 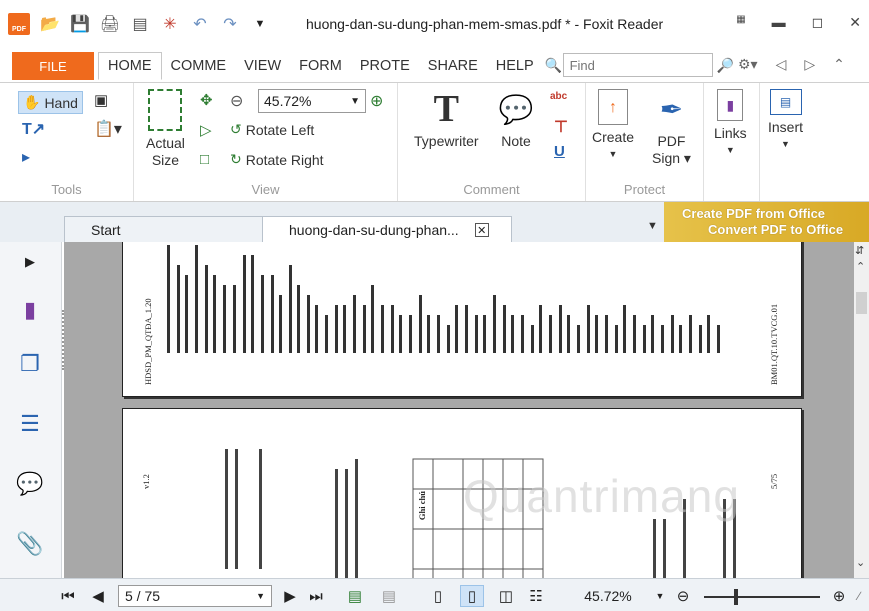 I want to click on split-icon: ⇵, so click(x=859, y=250).